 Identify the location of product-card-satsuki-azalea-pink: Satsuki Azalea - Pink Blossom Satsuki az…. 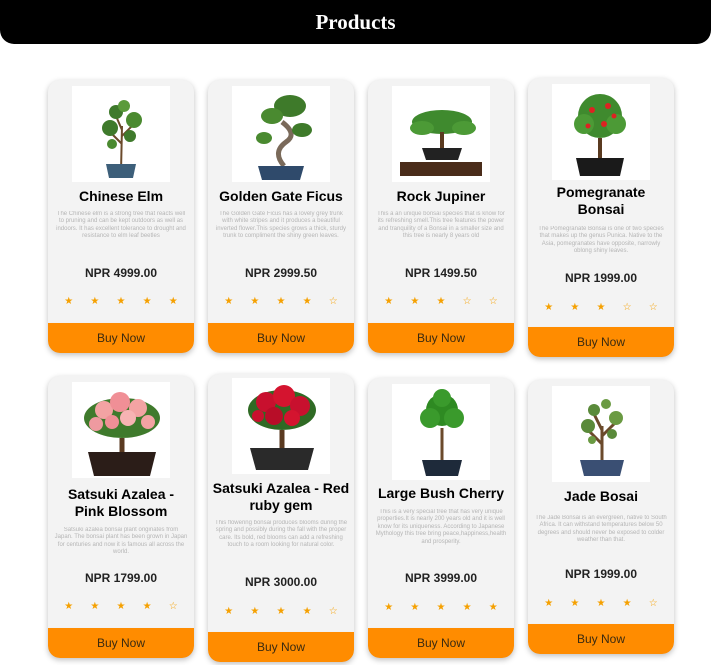
(121, 517).